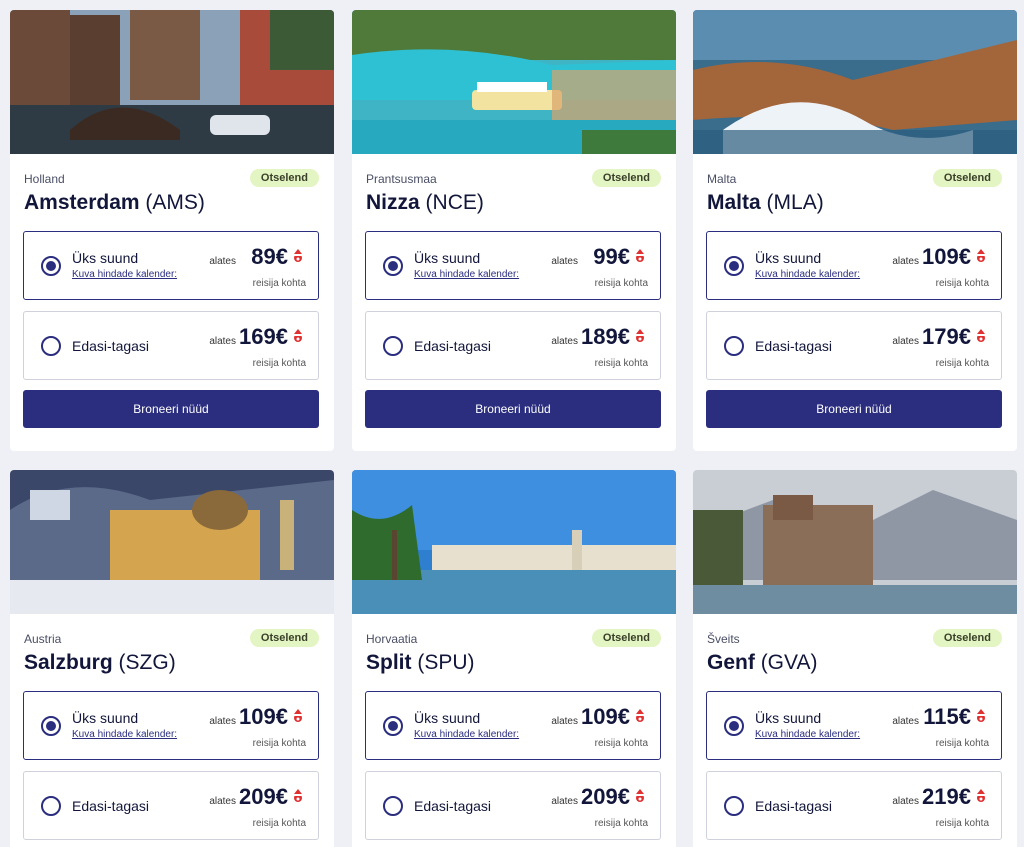  Describe the element at coordinates (854, 805) in the screenshot. I see `round-trip-option: Edasi-tagasi alates 219€ reisija kohta` at that location.